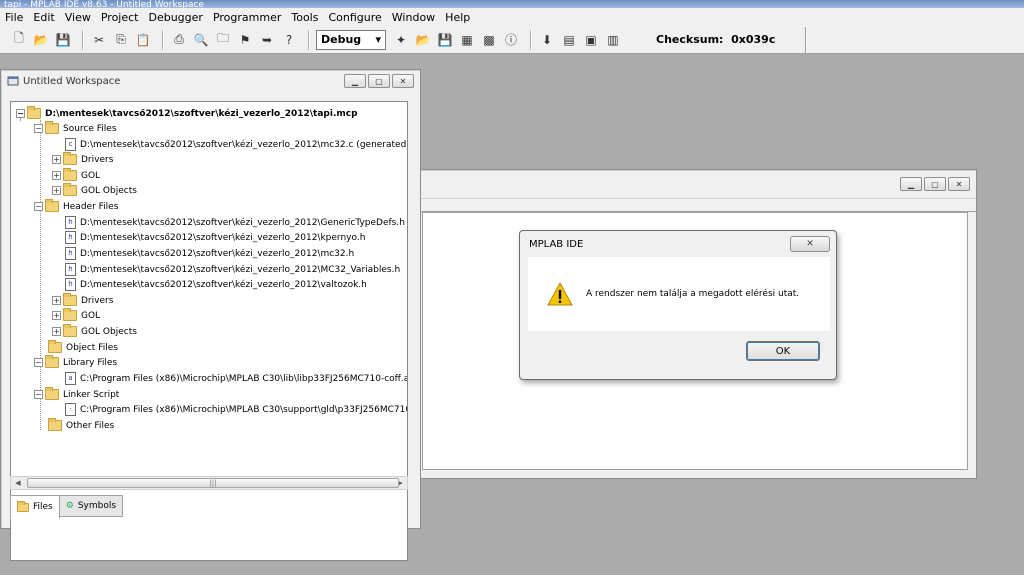 The image size is (1024, 575). I want to click on tree-item-other-files: Other Files, so click(81, 425).